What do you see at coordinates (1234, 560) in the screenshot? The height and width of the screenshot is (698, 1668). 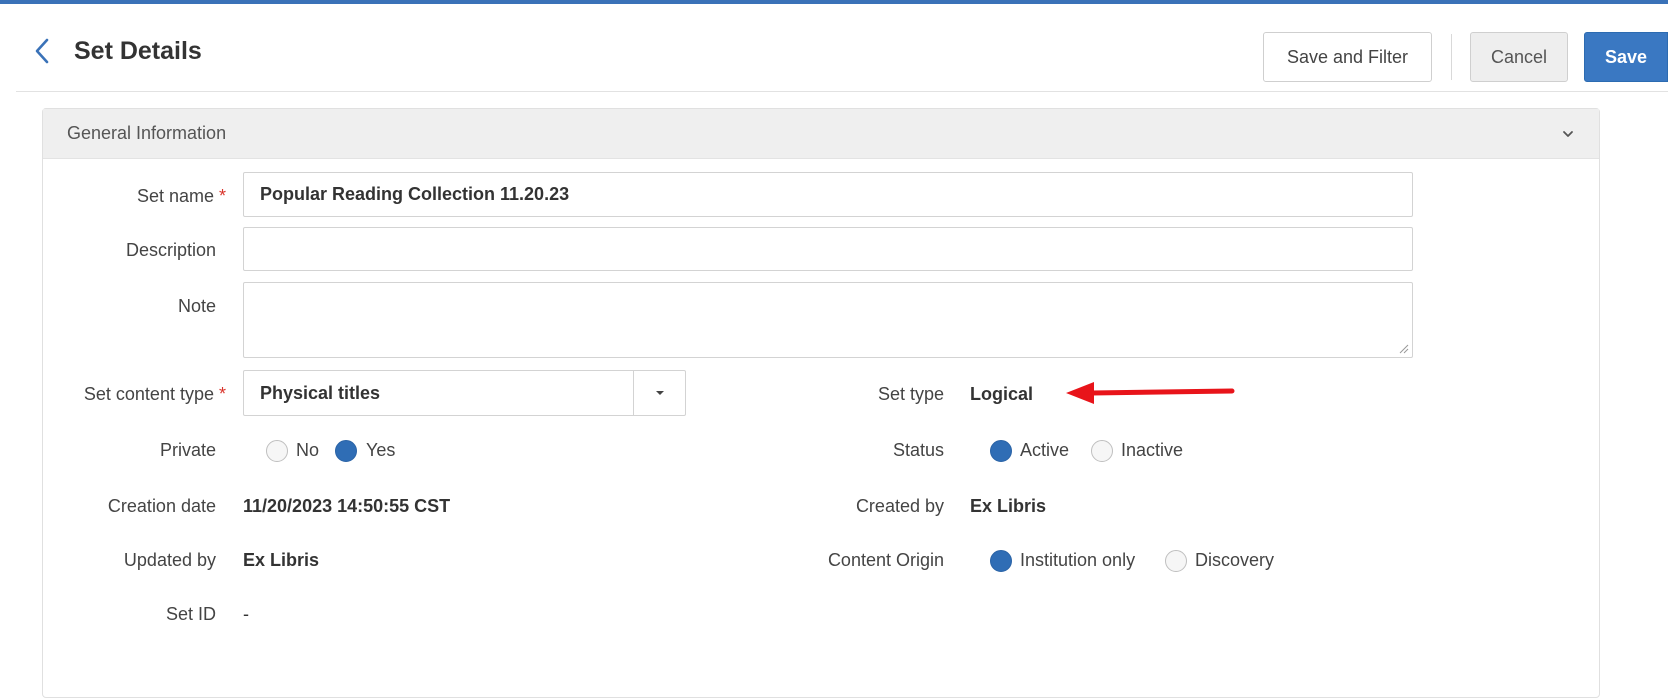 I see `content-origin-discovery-label: Discovery` at bounding box center [1234, 560].